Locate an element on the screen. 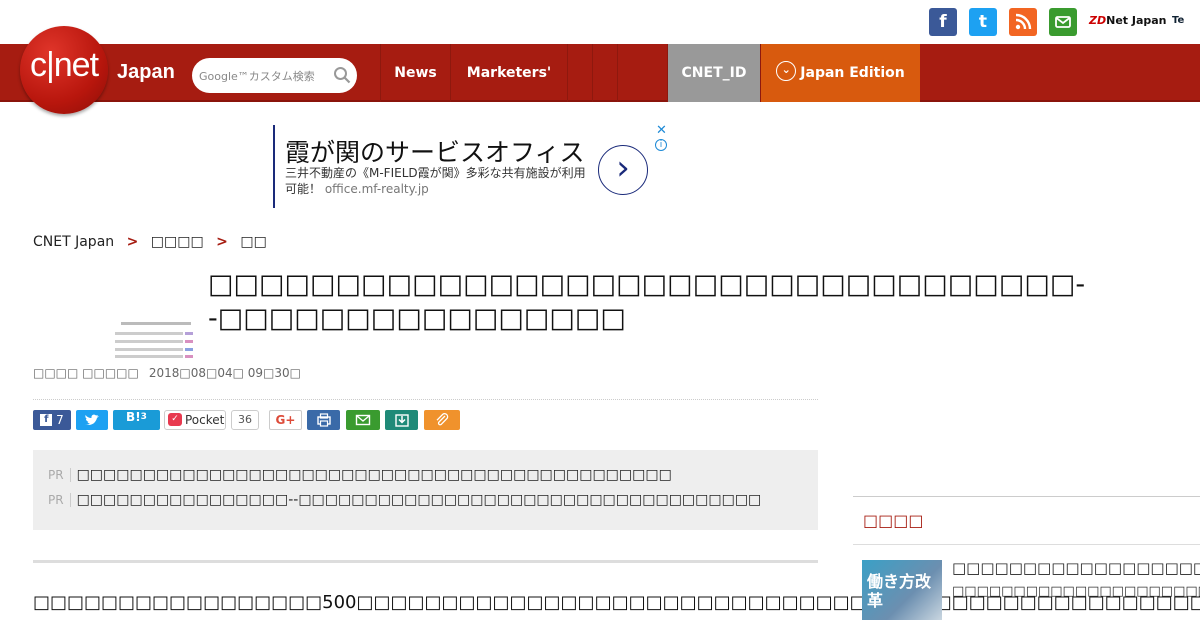 The height and width of the screenshot is (630, 1200). ad-arrow-icon: › is located at coordinates (623, 170).